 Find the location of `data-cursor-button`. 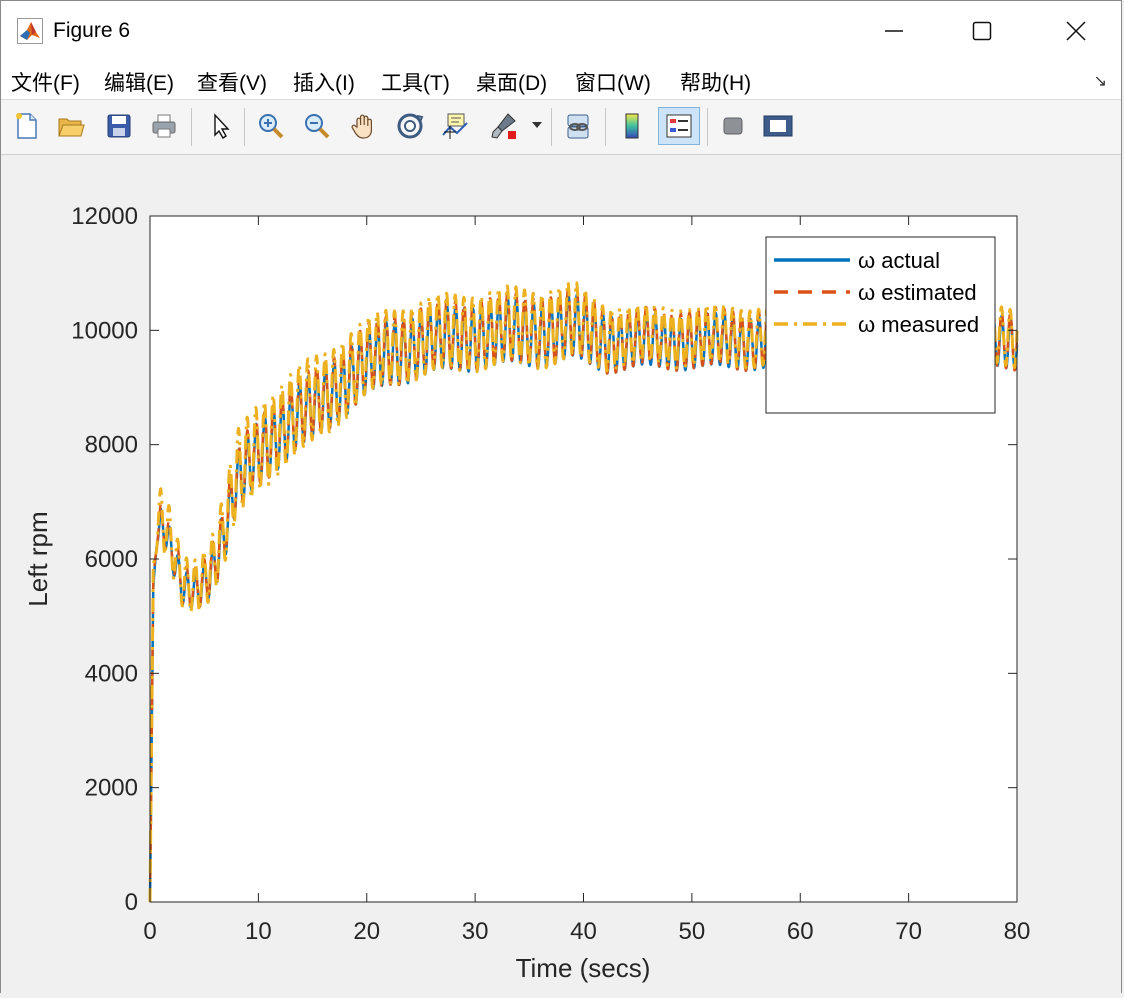

data-cursor-button is located at coordinates (455, 126).